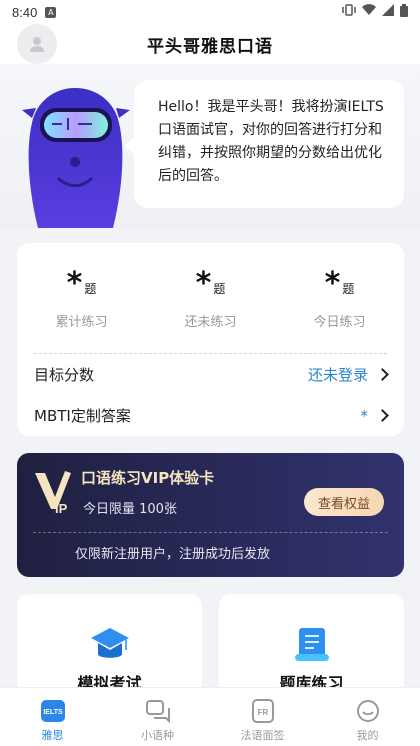 The width and height of the screenshot is (420, 746). I want to click on nav-french-visa: FR 法语面签, so click(262, 717).